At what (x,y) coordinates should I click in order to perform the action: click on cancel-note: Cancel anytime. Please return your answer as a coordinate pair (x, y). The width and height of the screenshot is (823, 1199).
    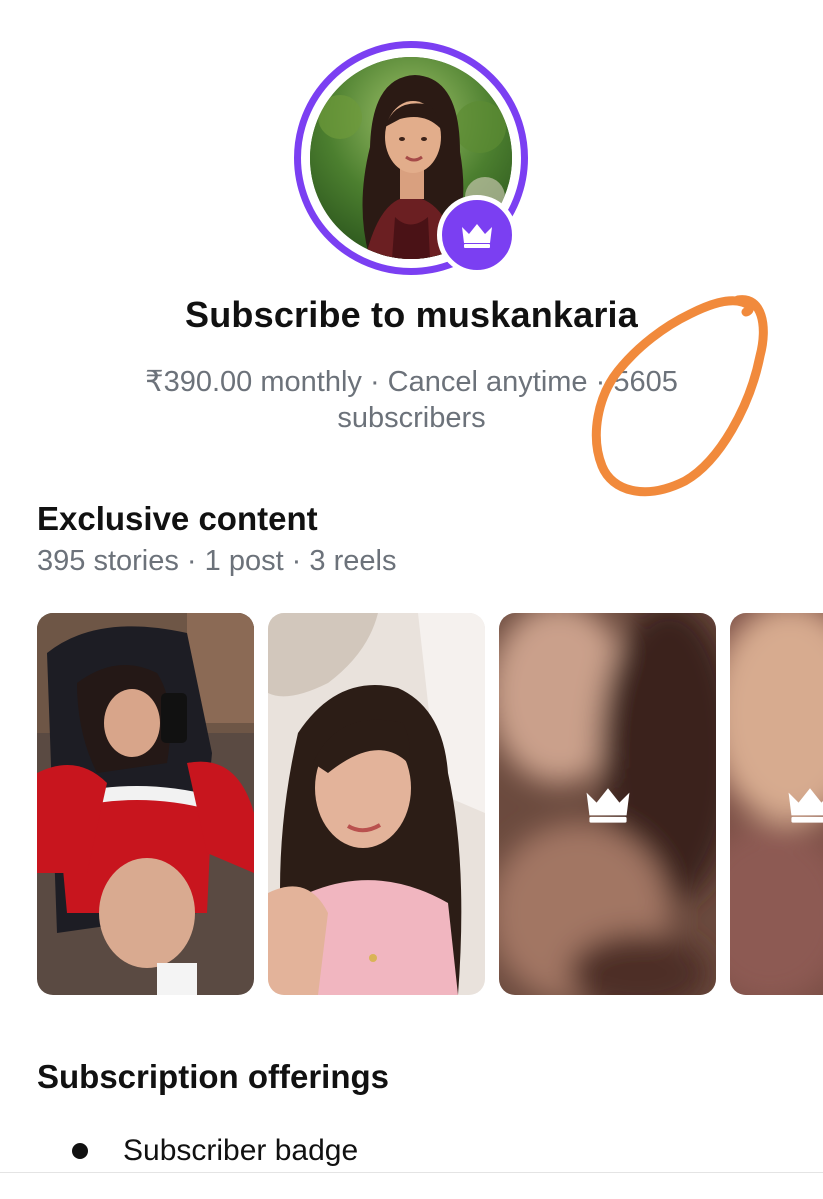
    Looking at the image, I should click on (487, 382).